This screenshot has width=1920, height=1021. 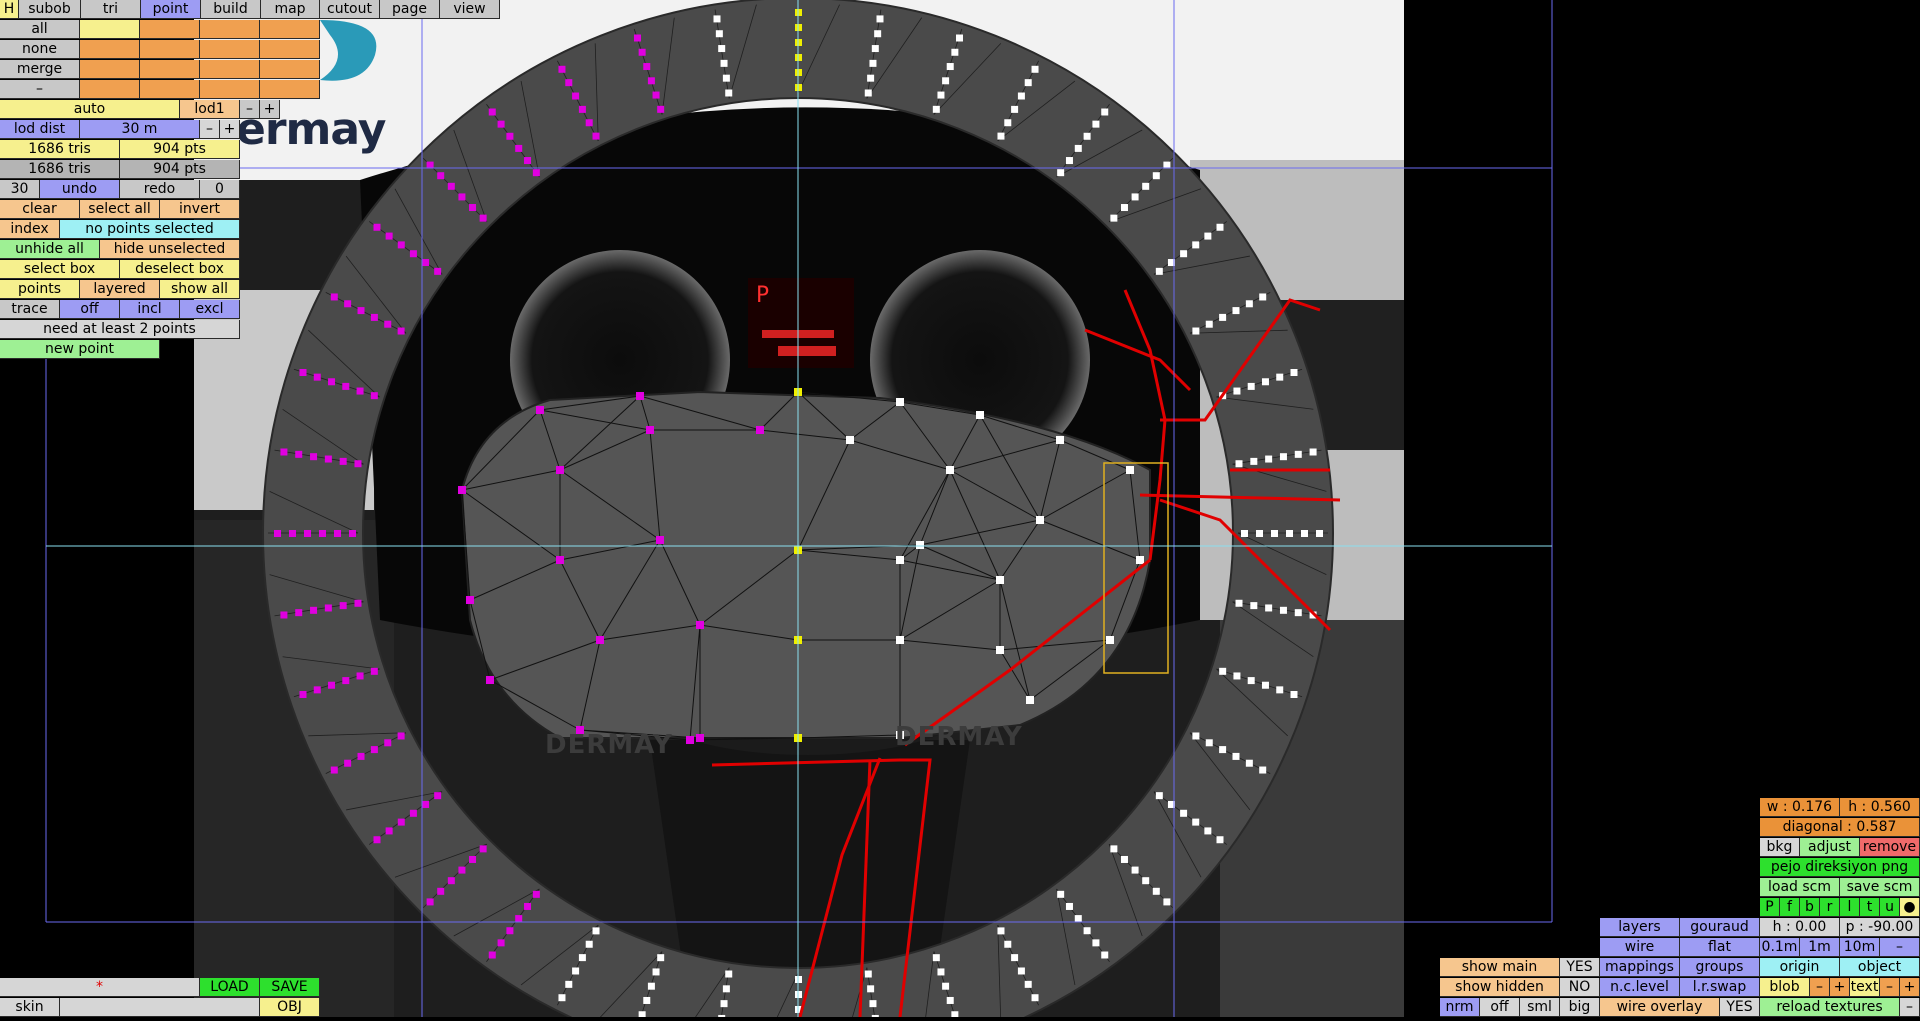 I want to click on merge-row: merge, so click(x=40, y=69).